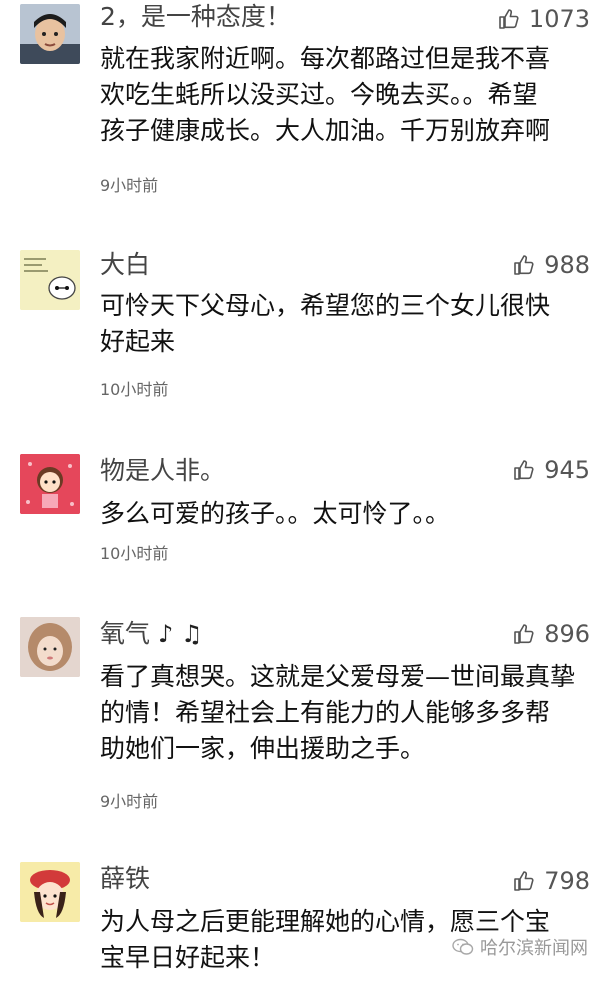 This screenshot has height=981, width=600. I want to click on like-button: 896, so click(551, 634).